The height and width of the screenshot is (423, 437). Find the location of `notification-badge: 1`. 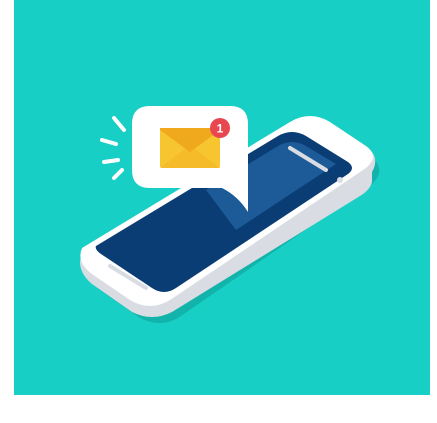

notification-badge: 1 is located at coordinates (220, 128).